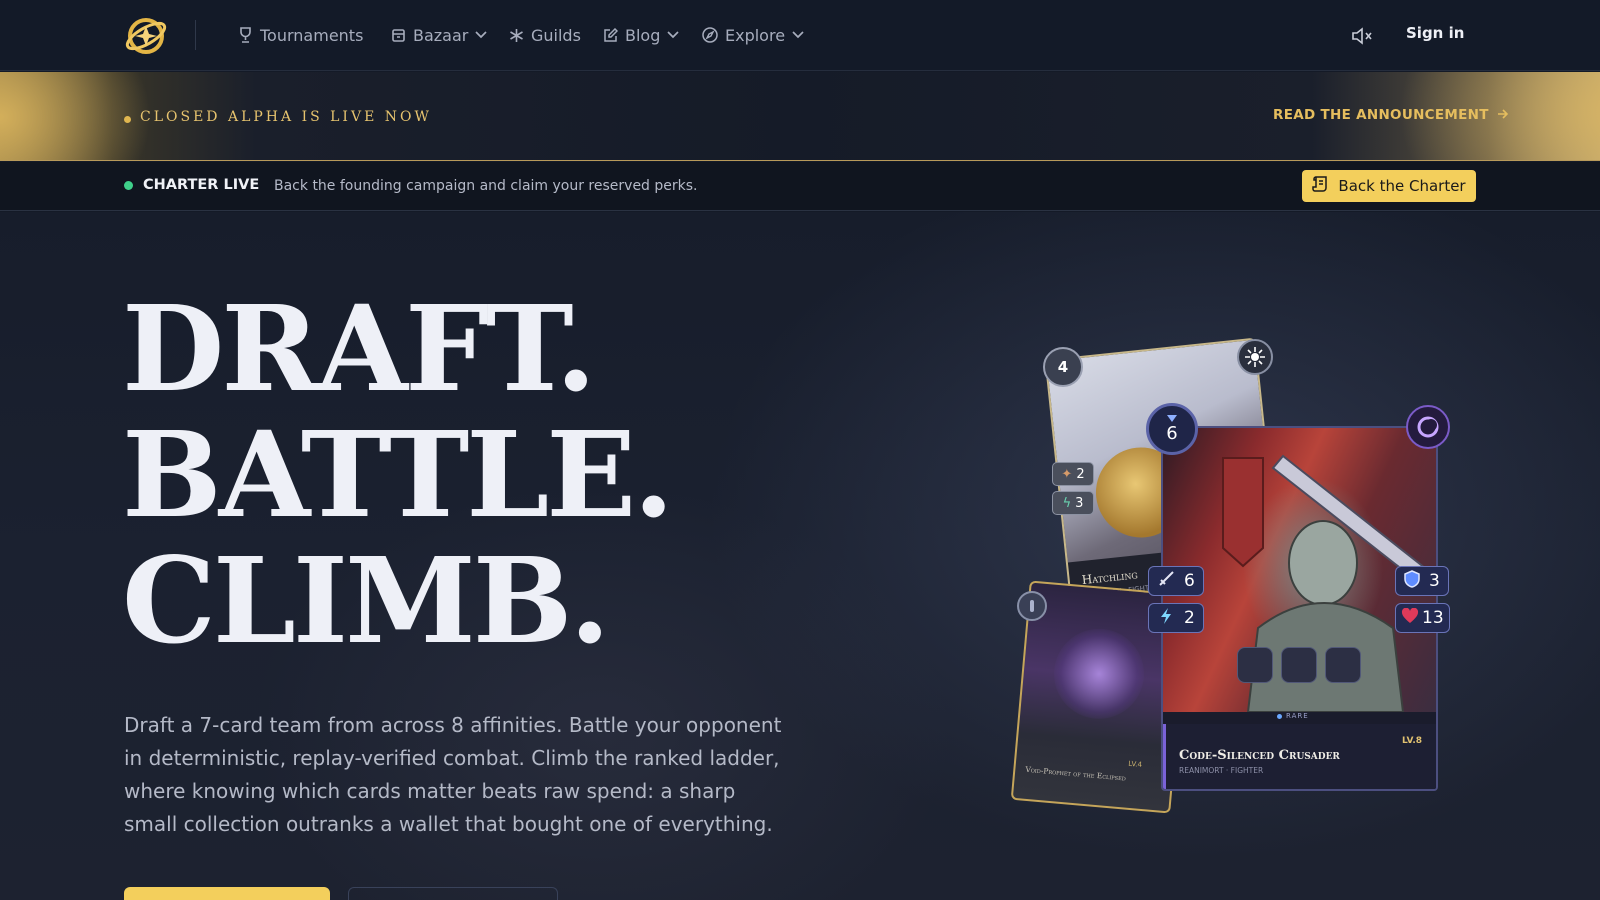 The height and width of the screenshot is (900, 1600). What do you see at coordinates (1189, 581) in the screenshot?
I see `card-crusader-attack: 6` at bounding box center [1189, 581].